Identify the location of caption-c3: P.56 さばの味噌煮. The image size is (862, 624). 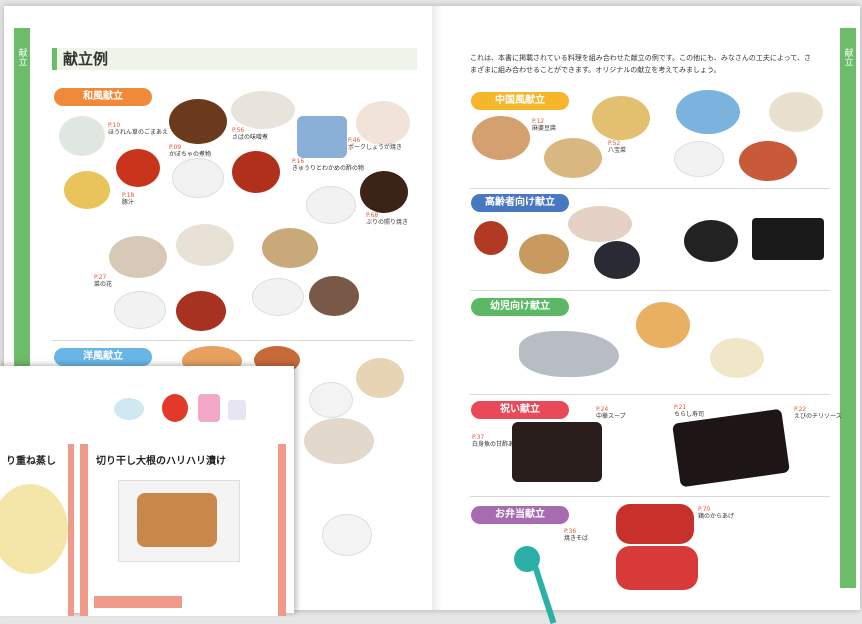
(250, 134).